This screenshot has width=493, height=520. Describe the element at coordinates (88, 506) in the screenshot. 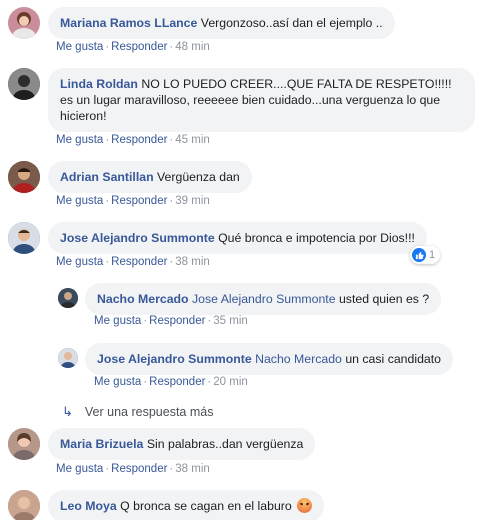

I see `comment-author: Leo Moya` at that location.